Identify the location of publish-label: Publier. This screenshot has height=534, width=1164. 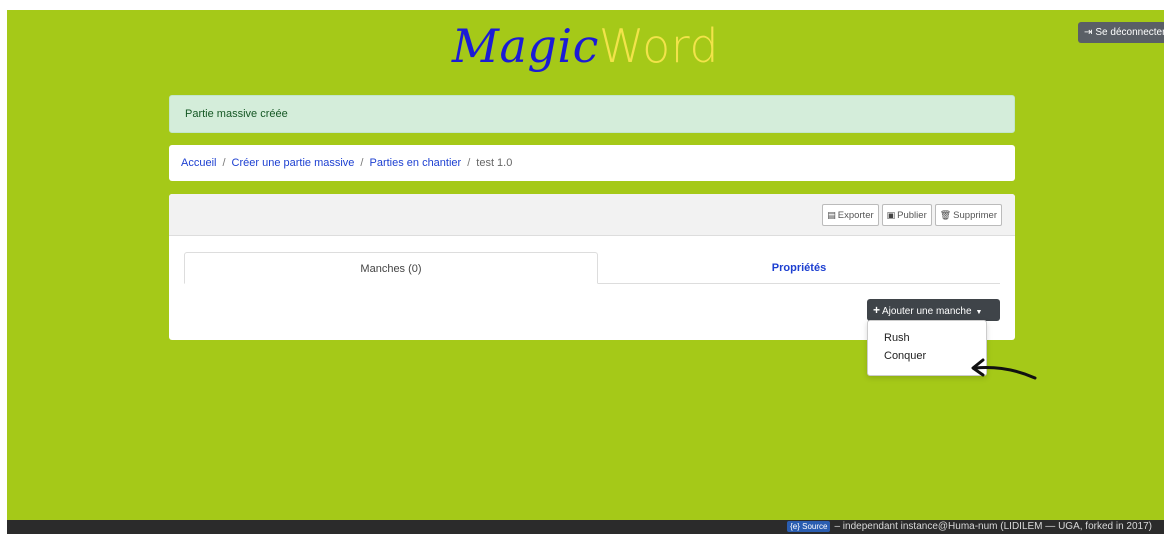
(912, 215).